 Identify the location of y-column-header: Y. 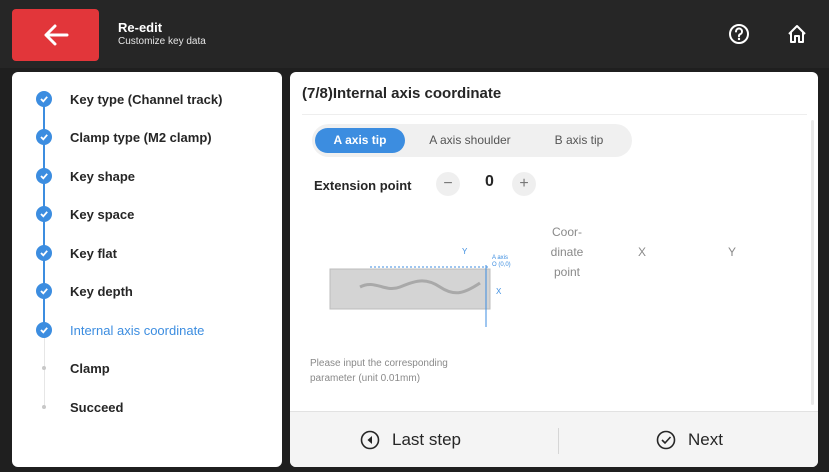
(731, 252).